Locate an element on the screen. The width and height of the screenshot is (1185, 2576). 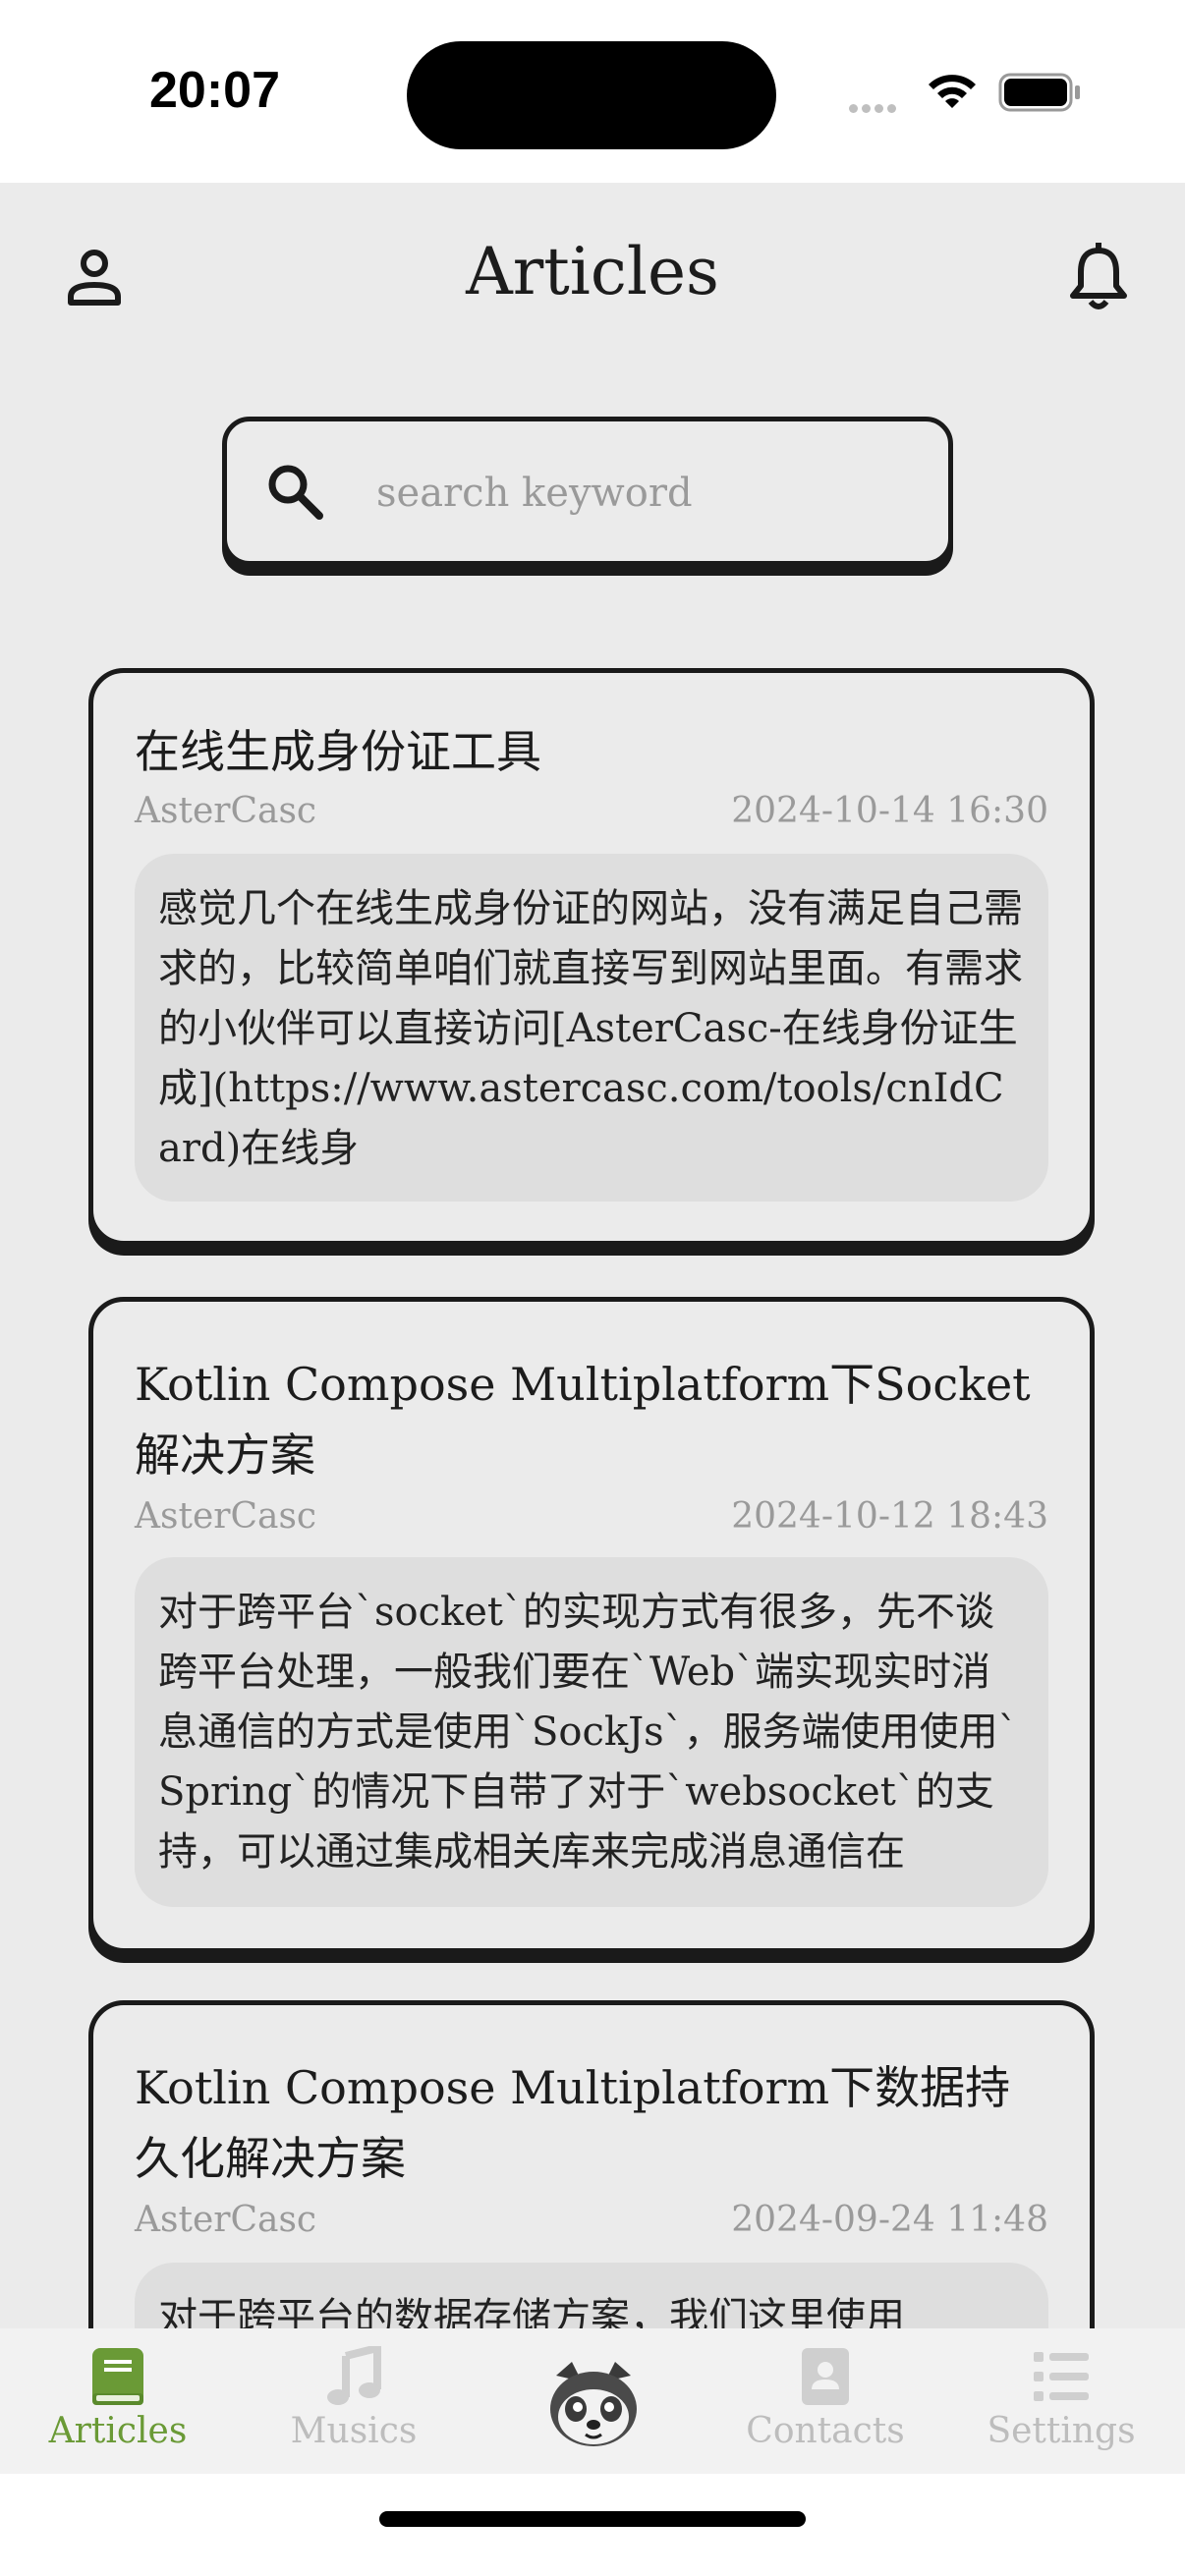
tab-settings: Settings is located at coordinates (1061, 2401).